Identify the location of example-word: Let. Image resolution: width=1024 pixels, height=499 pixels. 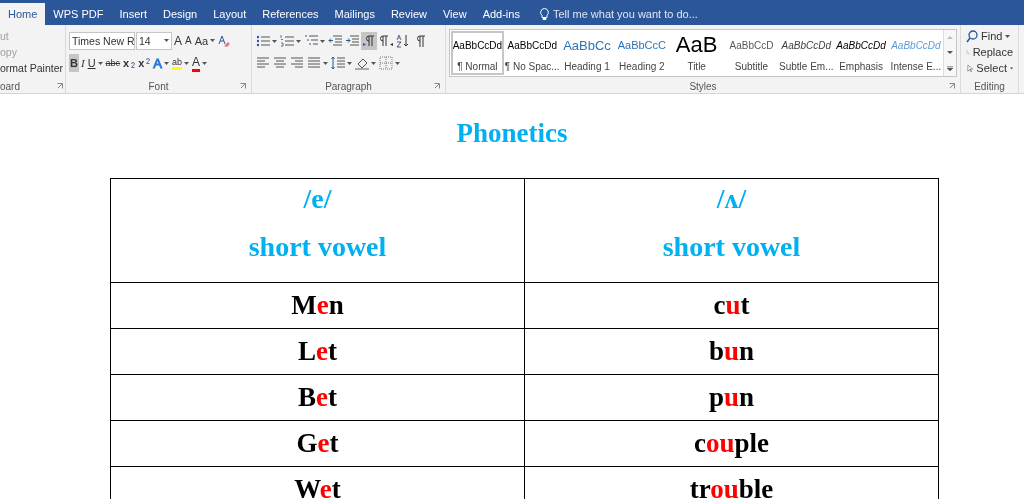
(317, 351).